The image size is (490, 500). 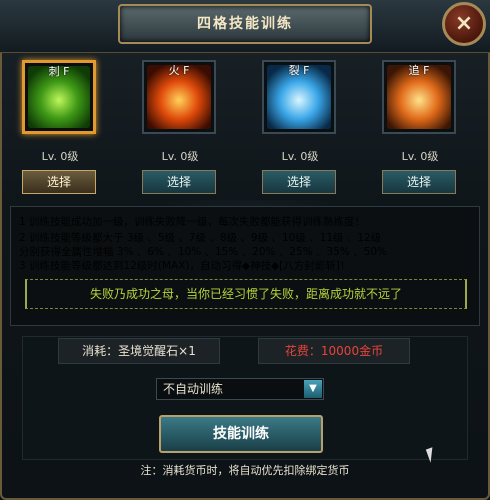 What do you see at coordinates (419, 97) in the screenshot?
I see `skill-icon-4: 追 F` at bounding box center [419, 97].